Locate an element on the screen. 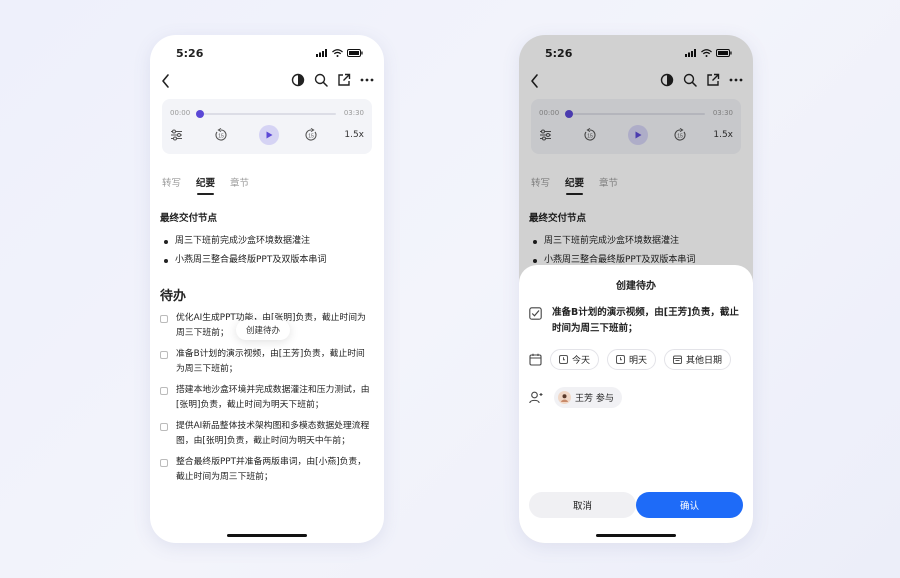  status-bar: 5:26 is located at coordinates (267, 54).